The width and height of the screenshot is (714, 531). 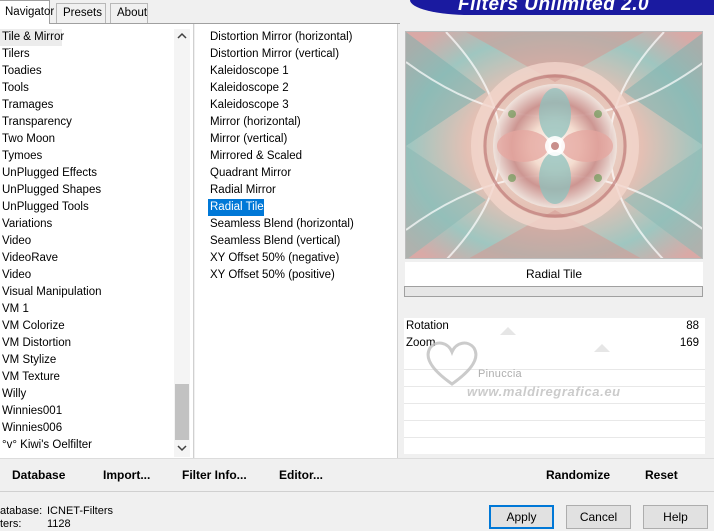 What do you see at coordinates (182, 243) in the screenshot?
I see `category-scrollbar` at bounding box center [182, 243].